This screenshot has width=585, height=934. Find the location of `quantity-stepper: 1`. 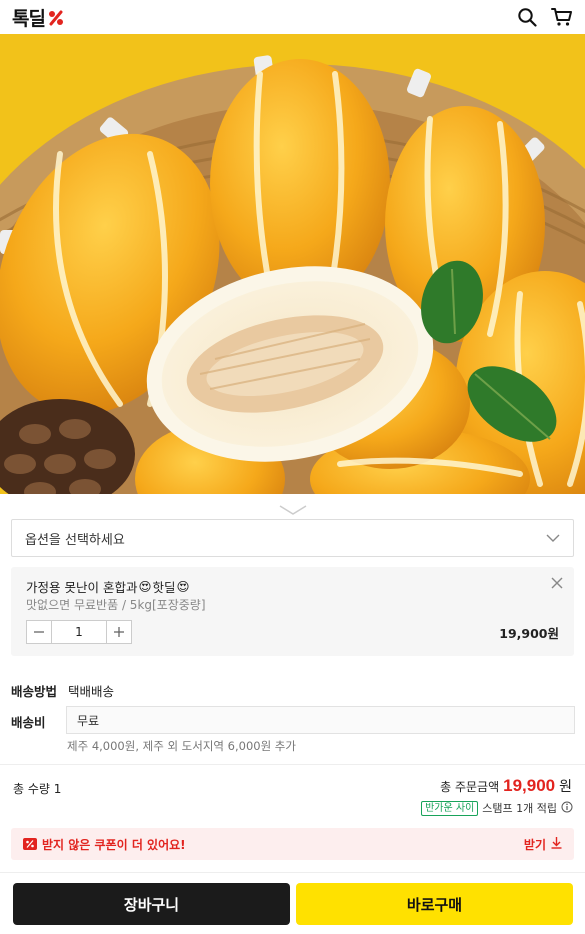

quantity-stepper: 1 is located at coordinates (79, 632).